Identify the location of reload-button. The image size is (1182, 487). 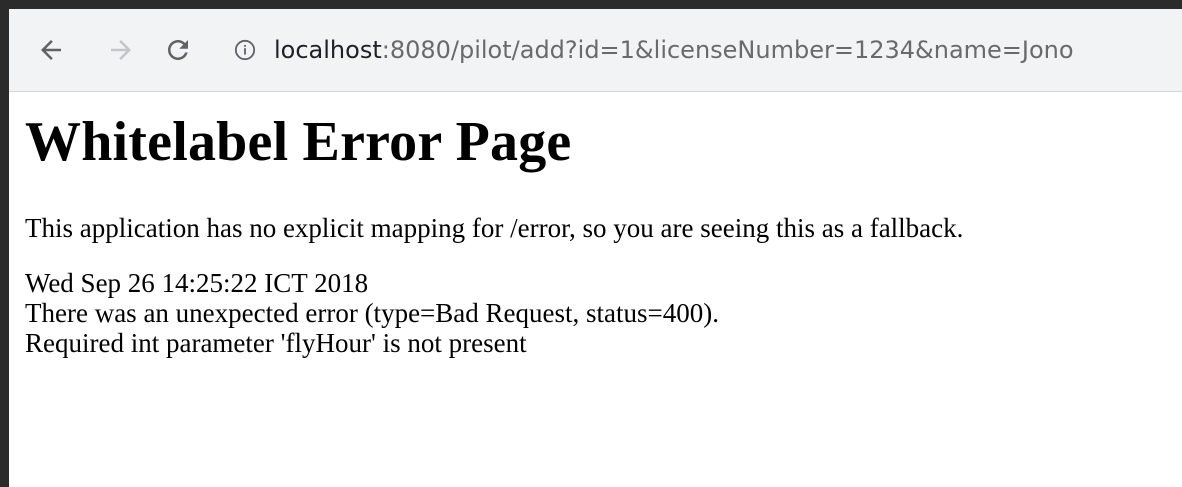
(178, 50).